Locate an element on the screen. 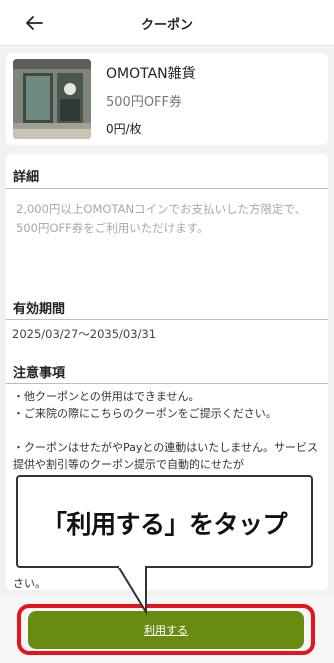 Image resolution: width=334 pixels, height=663 pixels. coupon-price: 0円/枚 is located at coordinates (124, 129).